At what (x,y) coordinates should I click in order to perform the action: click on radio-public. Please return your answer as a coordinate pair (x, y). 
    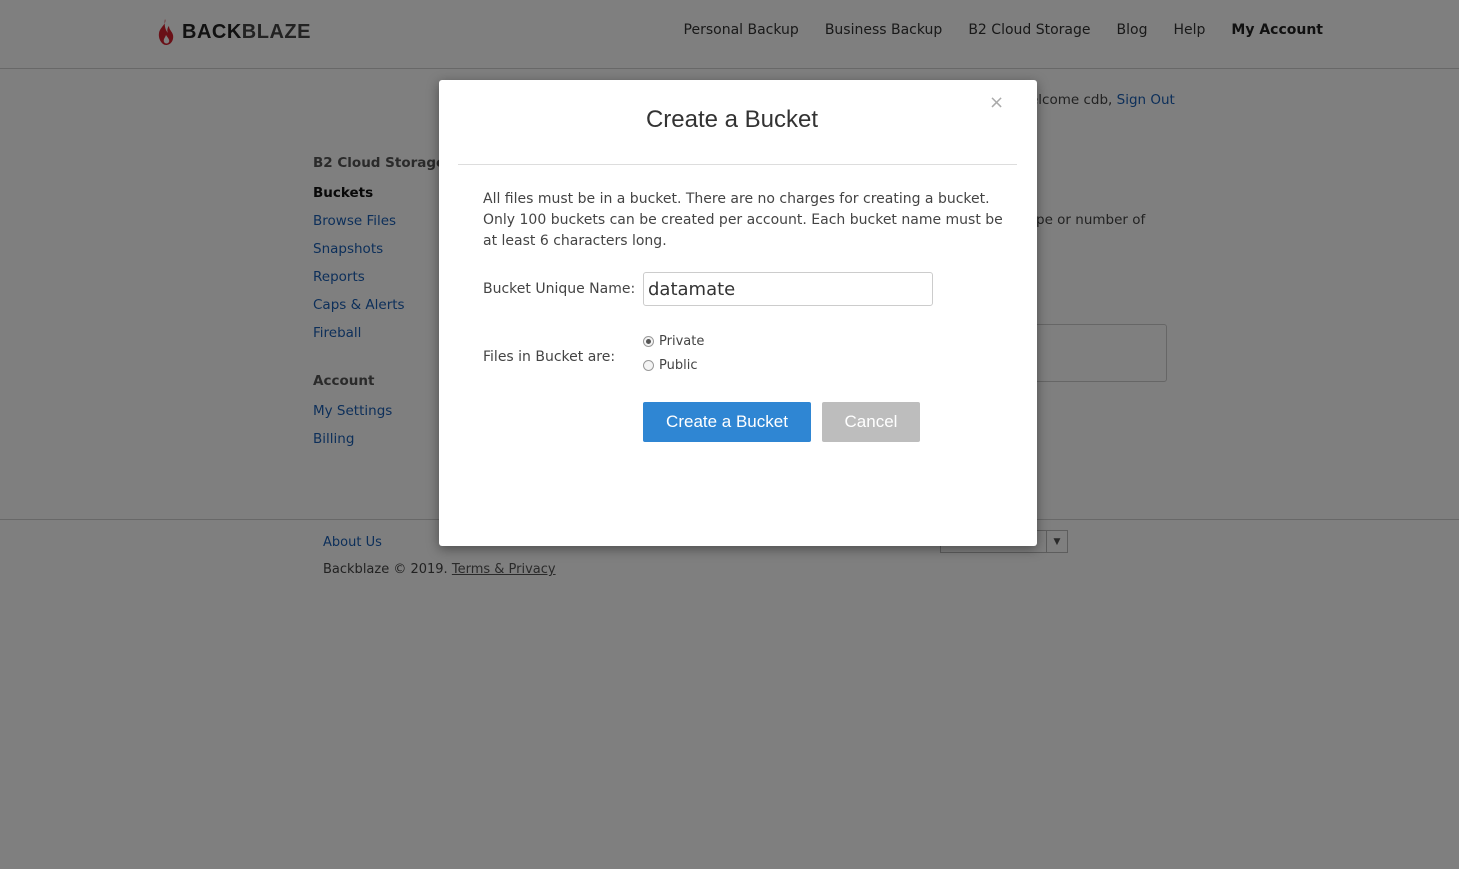
    Looking at the image, I should click on (648, 365).